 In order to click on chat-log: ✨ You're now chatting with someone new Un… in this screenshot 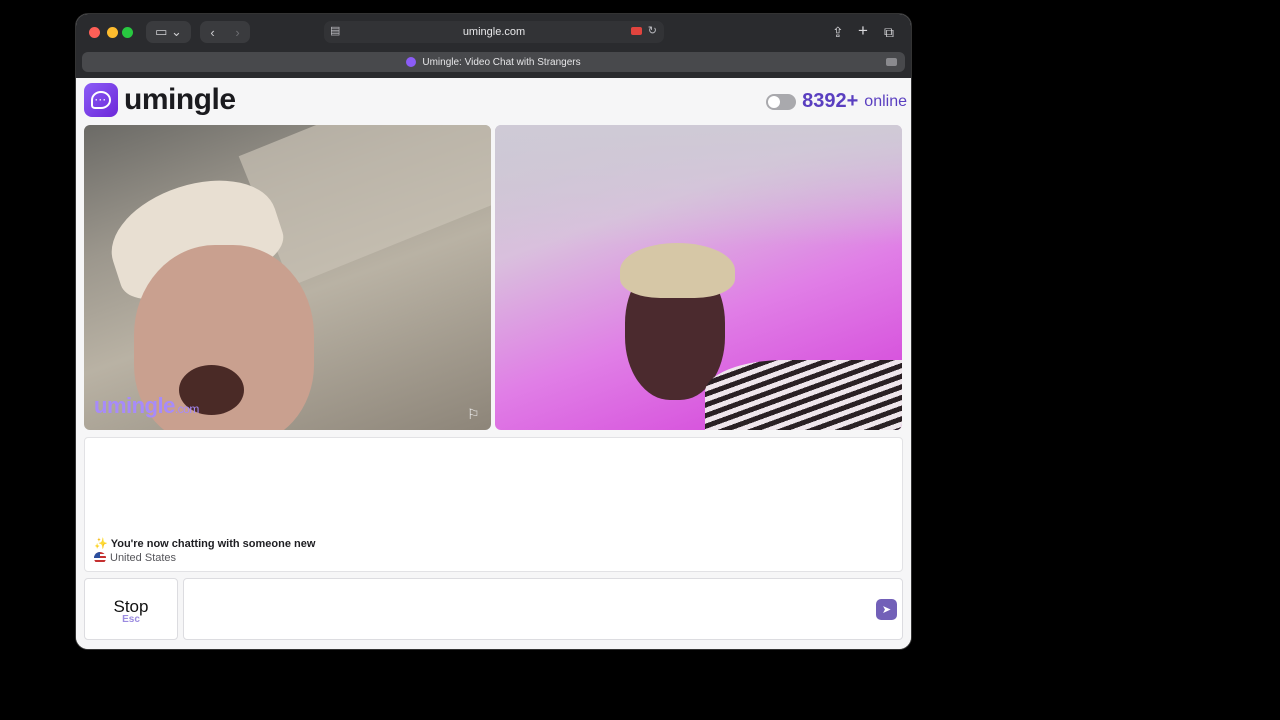, I will do `click(493, 504)`.